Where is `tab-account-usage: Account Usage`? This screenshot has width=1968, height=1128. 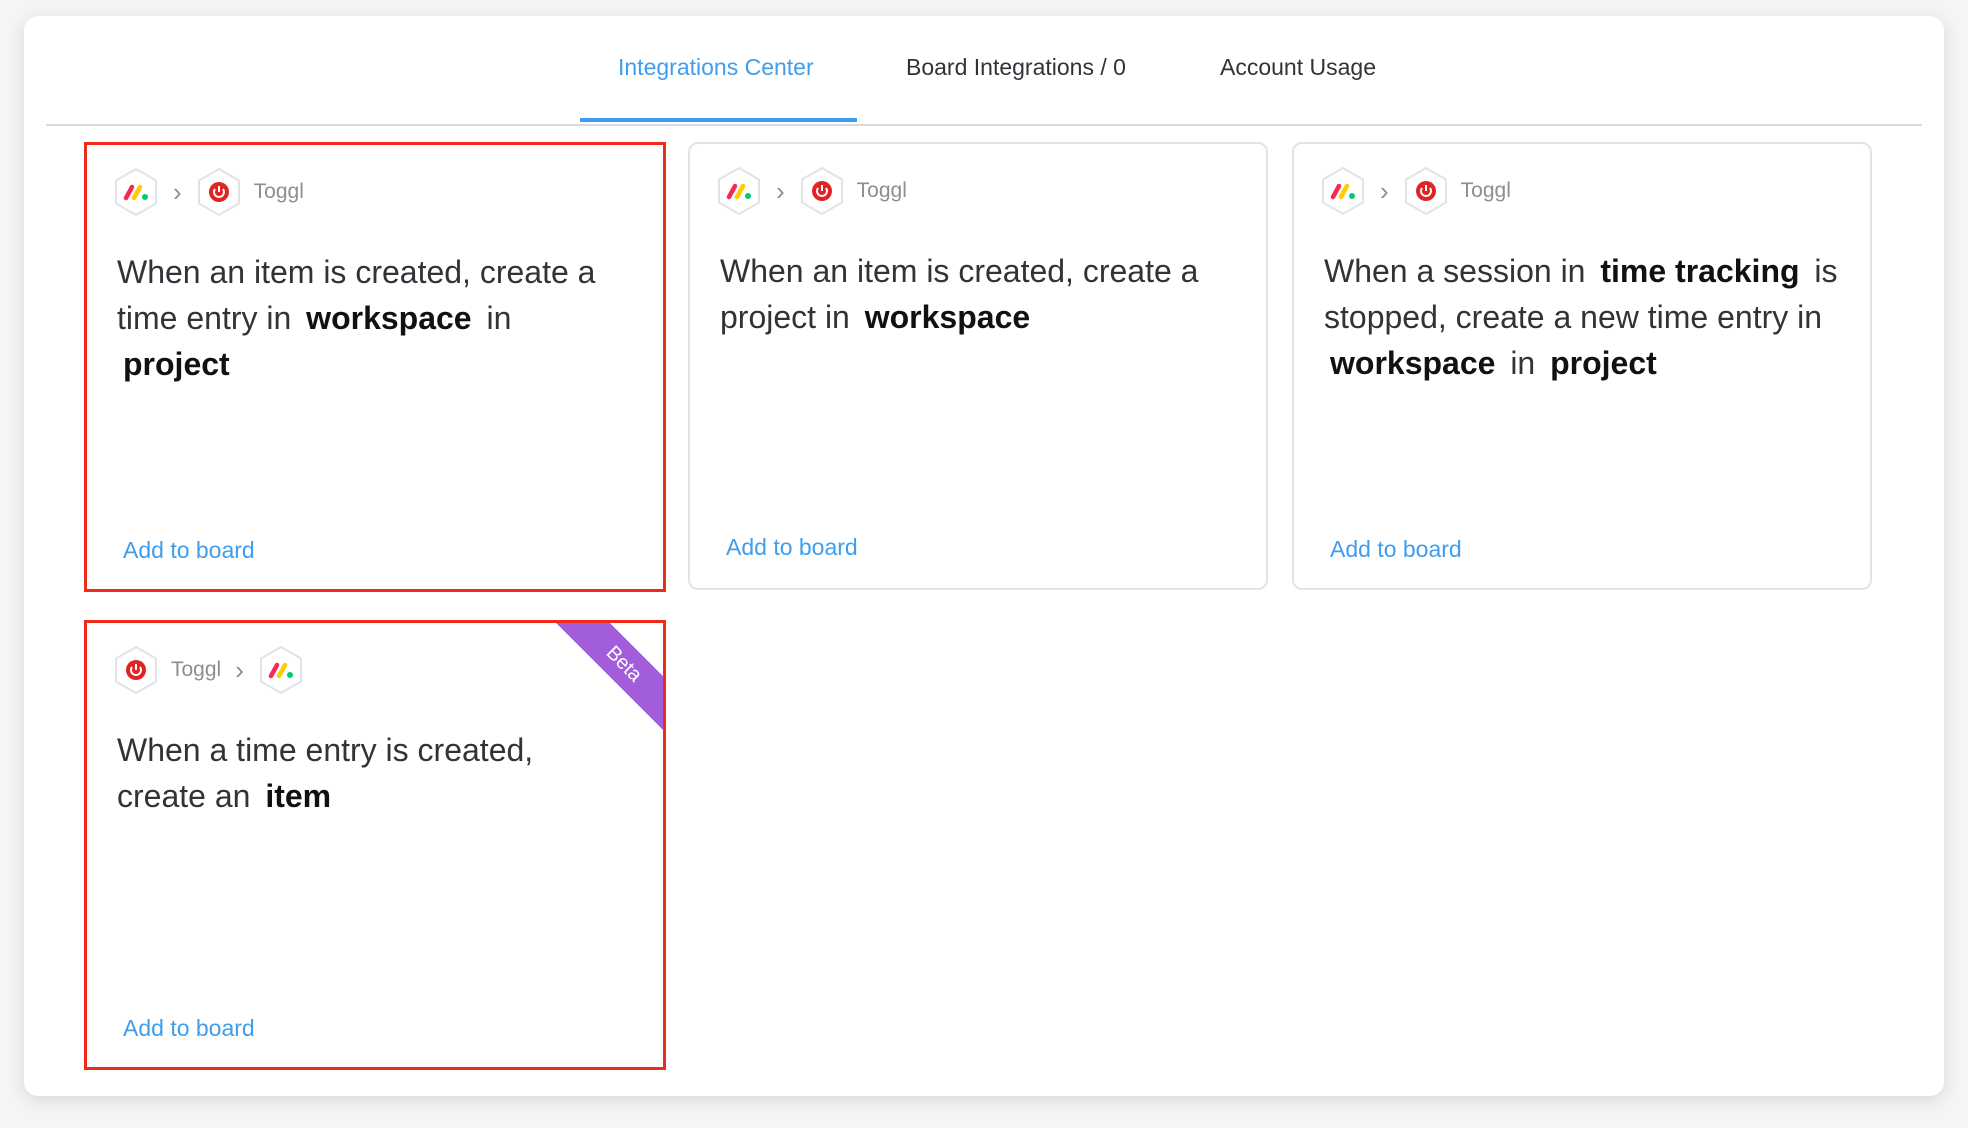 tab-account-usage: Account Usage is located at coordinates (1298, 67).